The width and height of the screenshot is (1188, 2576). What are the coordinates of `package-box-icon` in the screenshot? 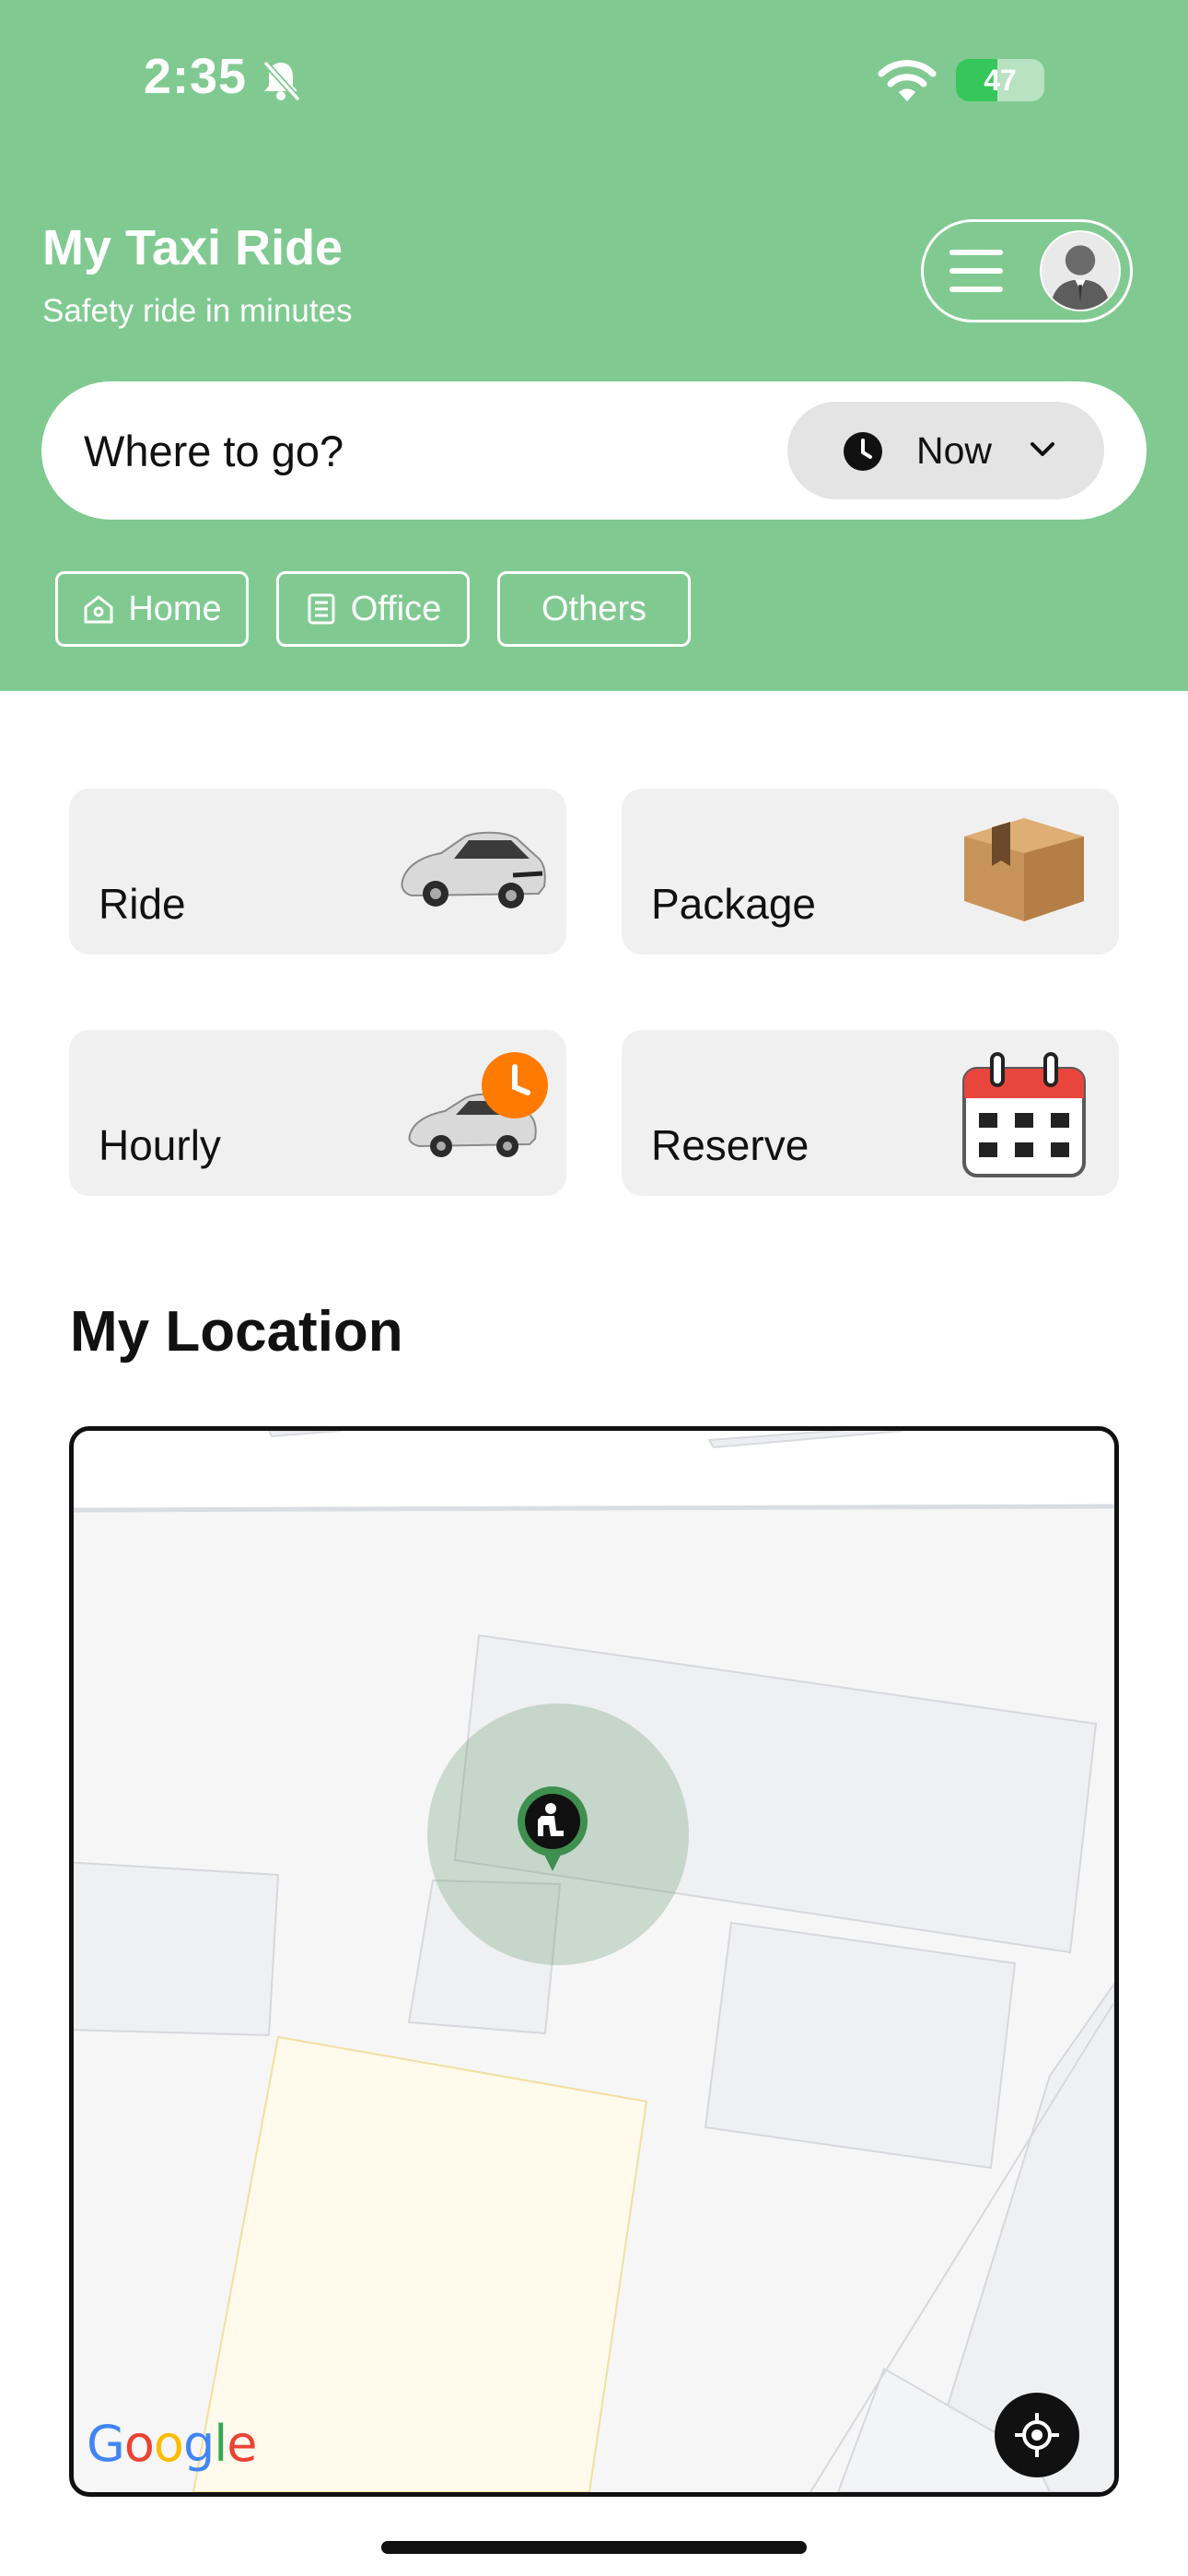 It's located at (1024, 869).